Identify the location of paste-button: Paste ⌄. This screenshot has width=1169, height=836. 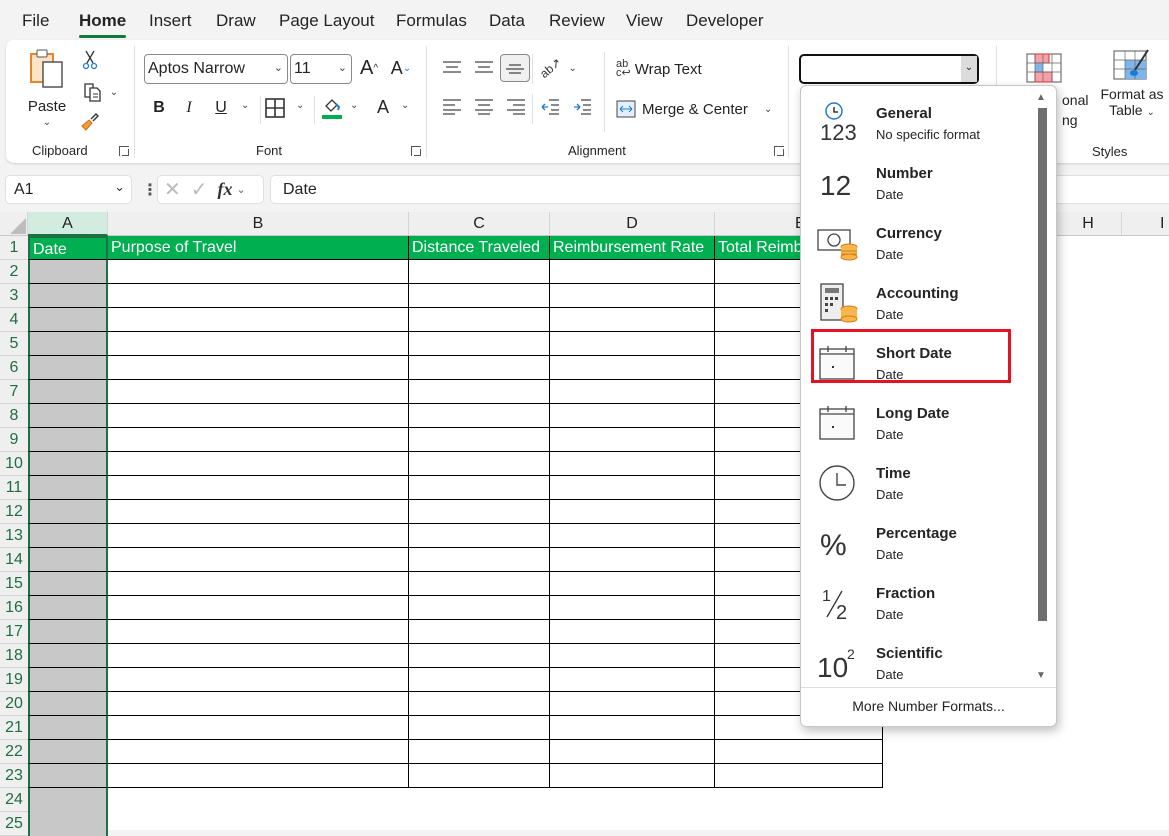
(47, 93).